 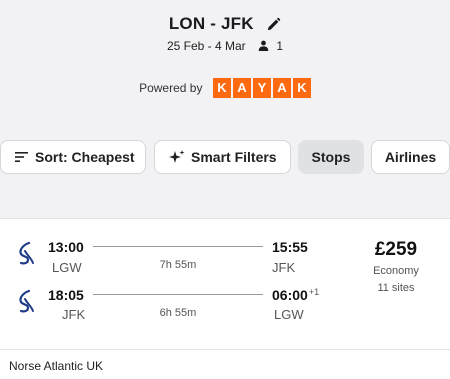 What do you see at coordinates (396, 271) in the screenshot?
I see `cabin-class: Economy` at bounding box center [396, 271].